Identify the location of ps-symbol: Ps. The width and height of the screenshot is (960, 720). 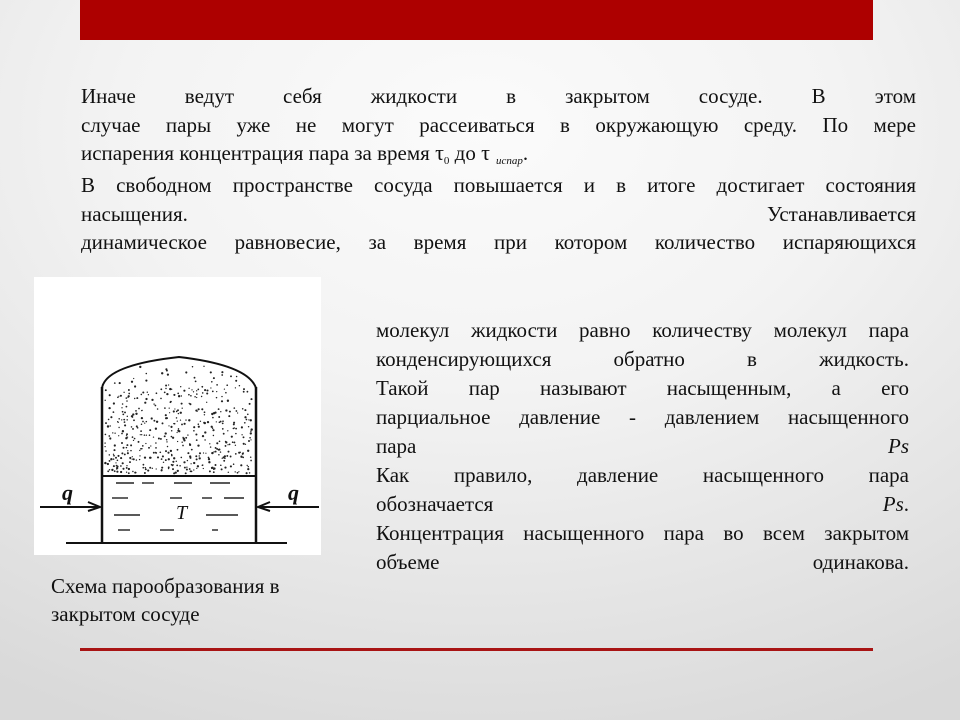
(893, 504).